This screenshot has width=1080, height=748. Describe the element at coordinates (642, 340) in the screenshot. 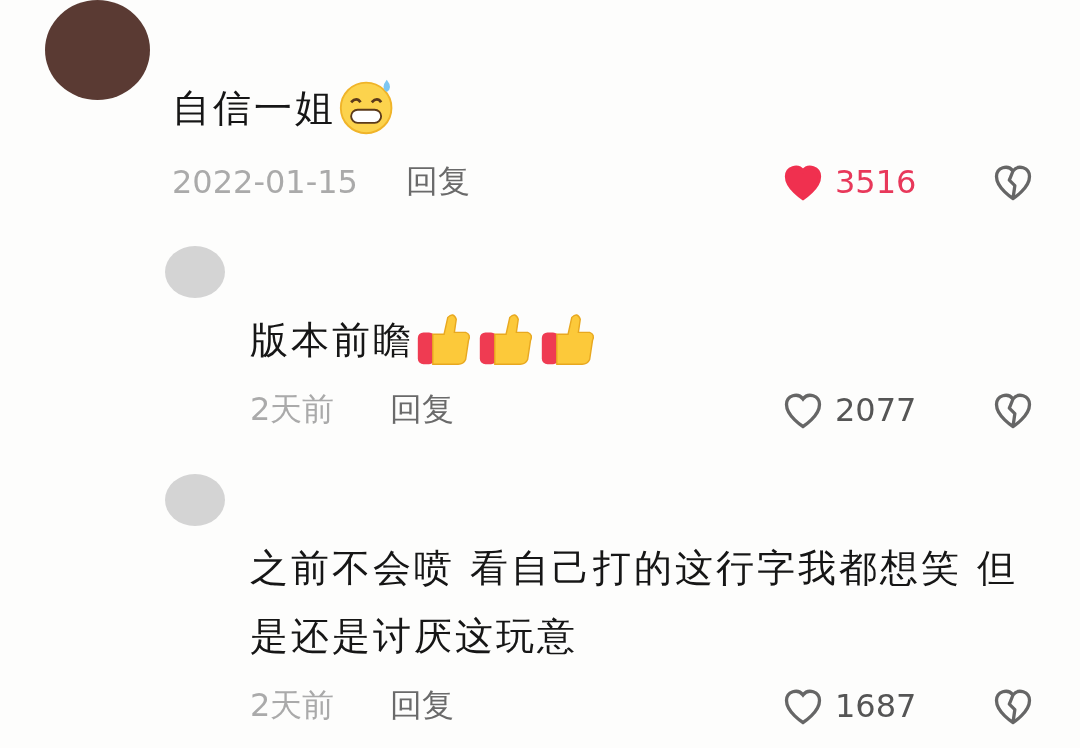

I see `comment-text: 版本前瞻` at that location.